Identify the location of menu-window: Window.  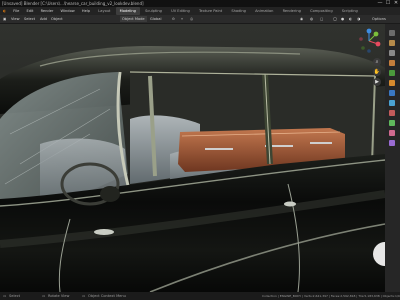
(68, 11).